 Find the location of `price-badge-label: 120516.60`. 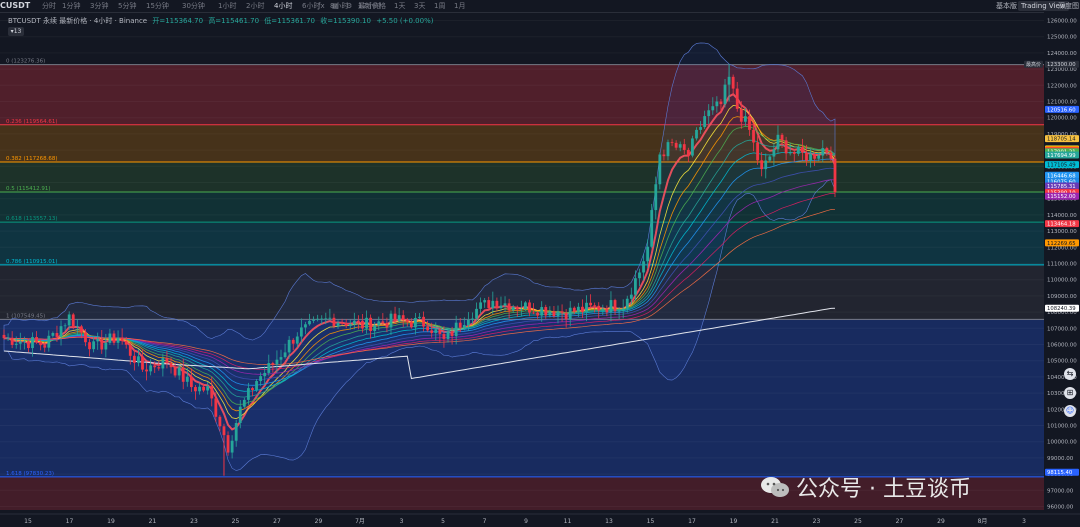

price-badge-label: 120516.60 is located at coordinates (1061, 110).